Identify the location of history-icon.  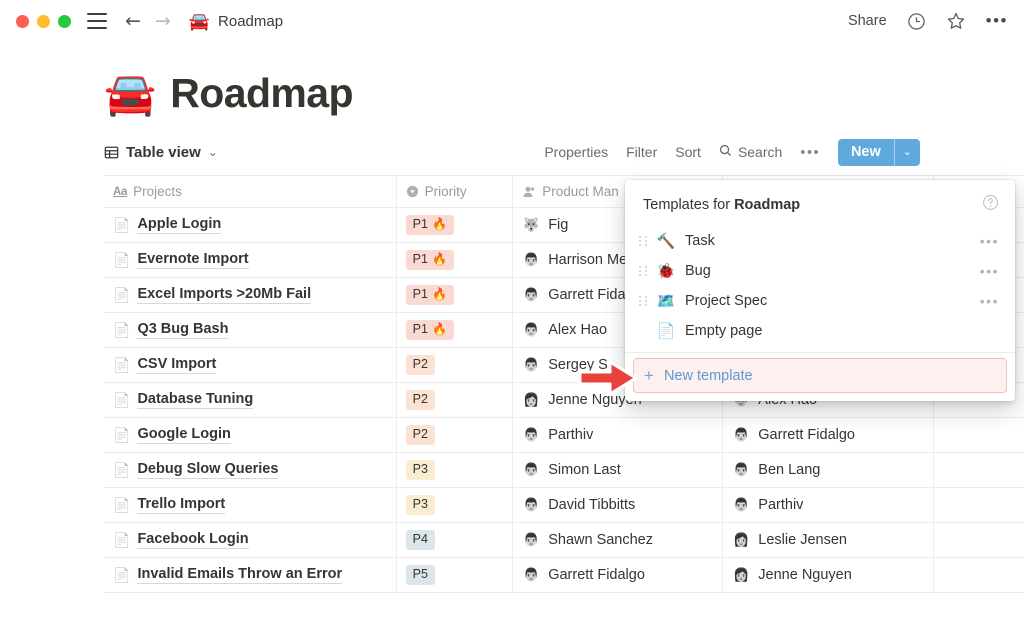
(916, 21).